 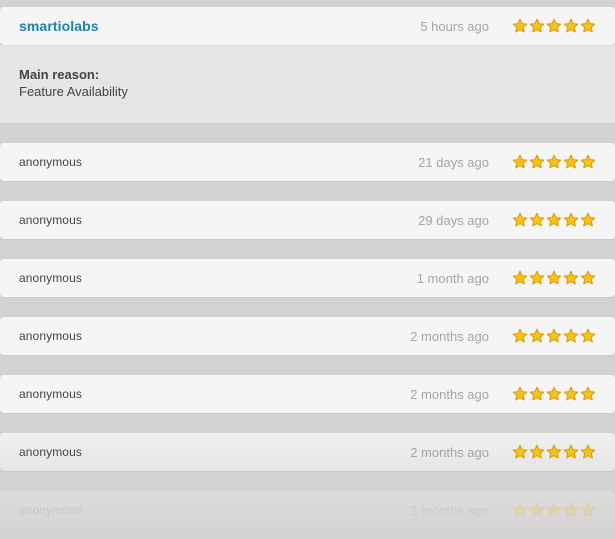 I want to click on reason-label: Main reason:, so click(x=59, y=74).